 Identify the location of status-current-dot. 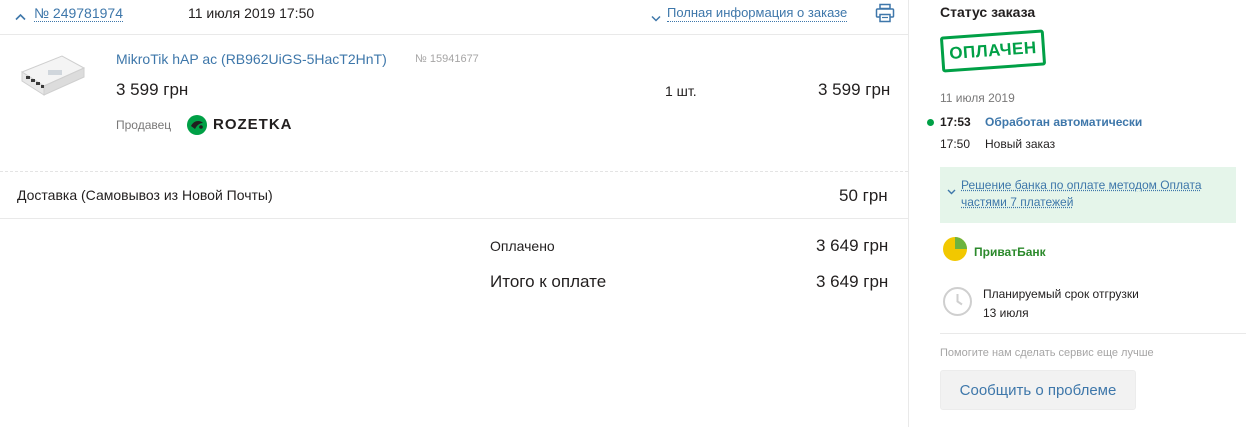
(930, 122).